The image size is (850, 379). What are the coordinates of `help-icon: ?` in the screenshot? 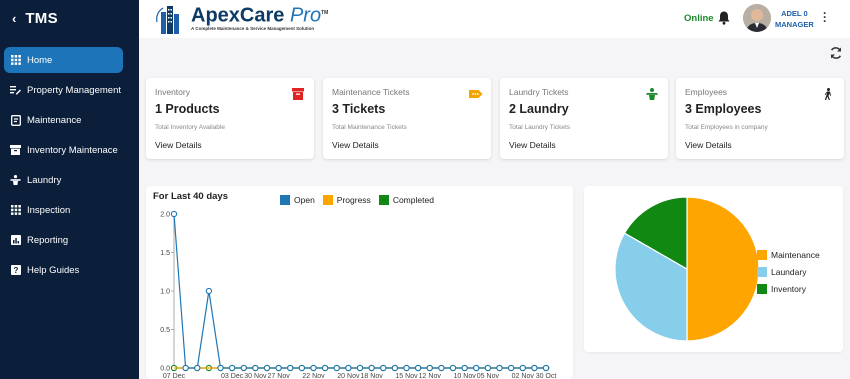 It's located at (15, 270).